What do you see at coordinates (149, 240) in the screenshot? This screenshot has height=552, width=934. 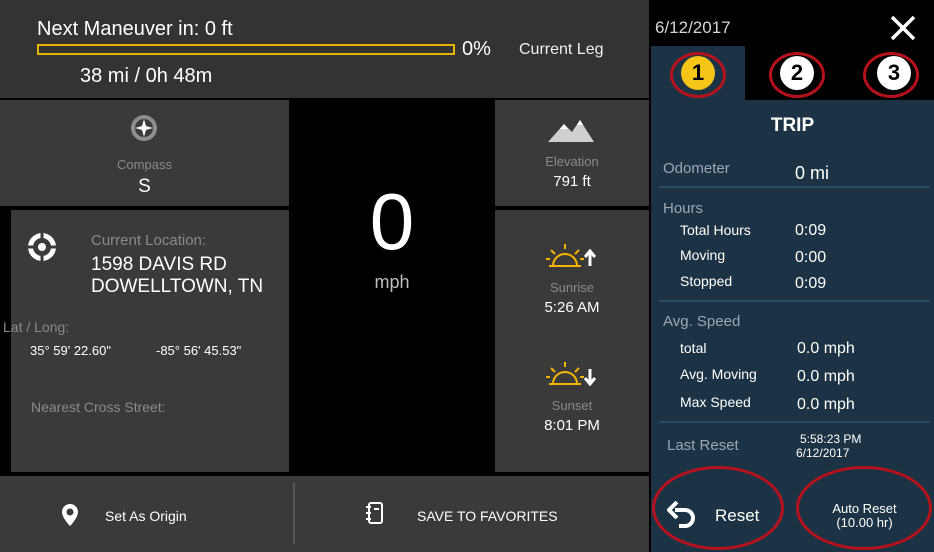 I see `current-location-label: Current Location:` at bounding box center [149, 240].